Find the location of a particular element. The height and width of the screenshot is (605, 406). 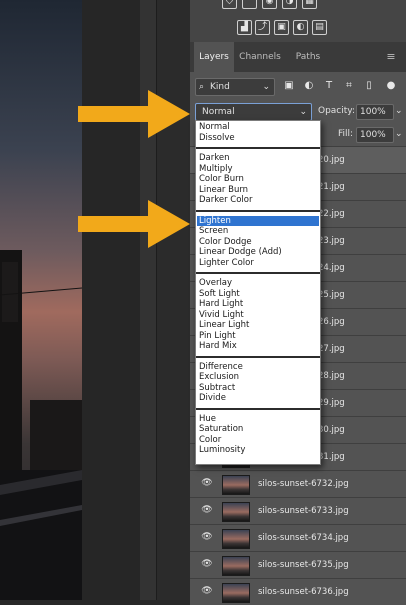

shape-filter-icon: ⌗ is located at coordinates (349, 86).